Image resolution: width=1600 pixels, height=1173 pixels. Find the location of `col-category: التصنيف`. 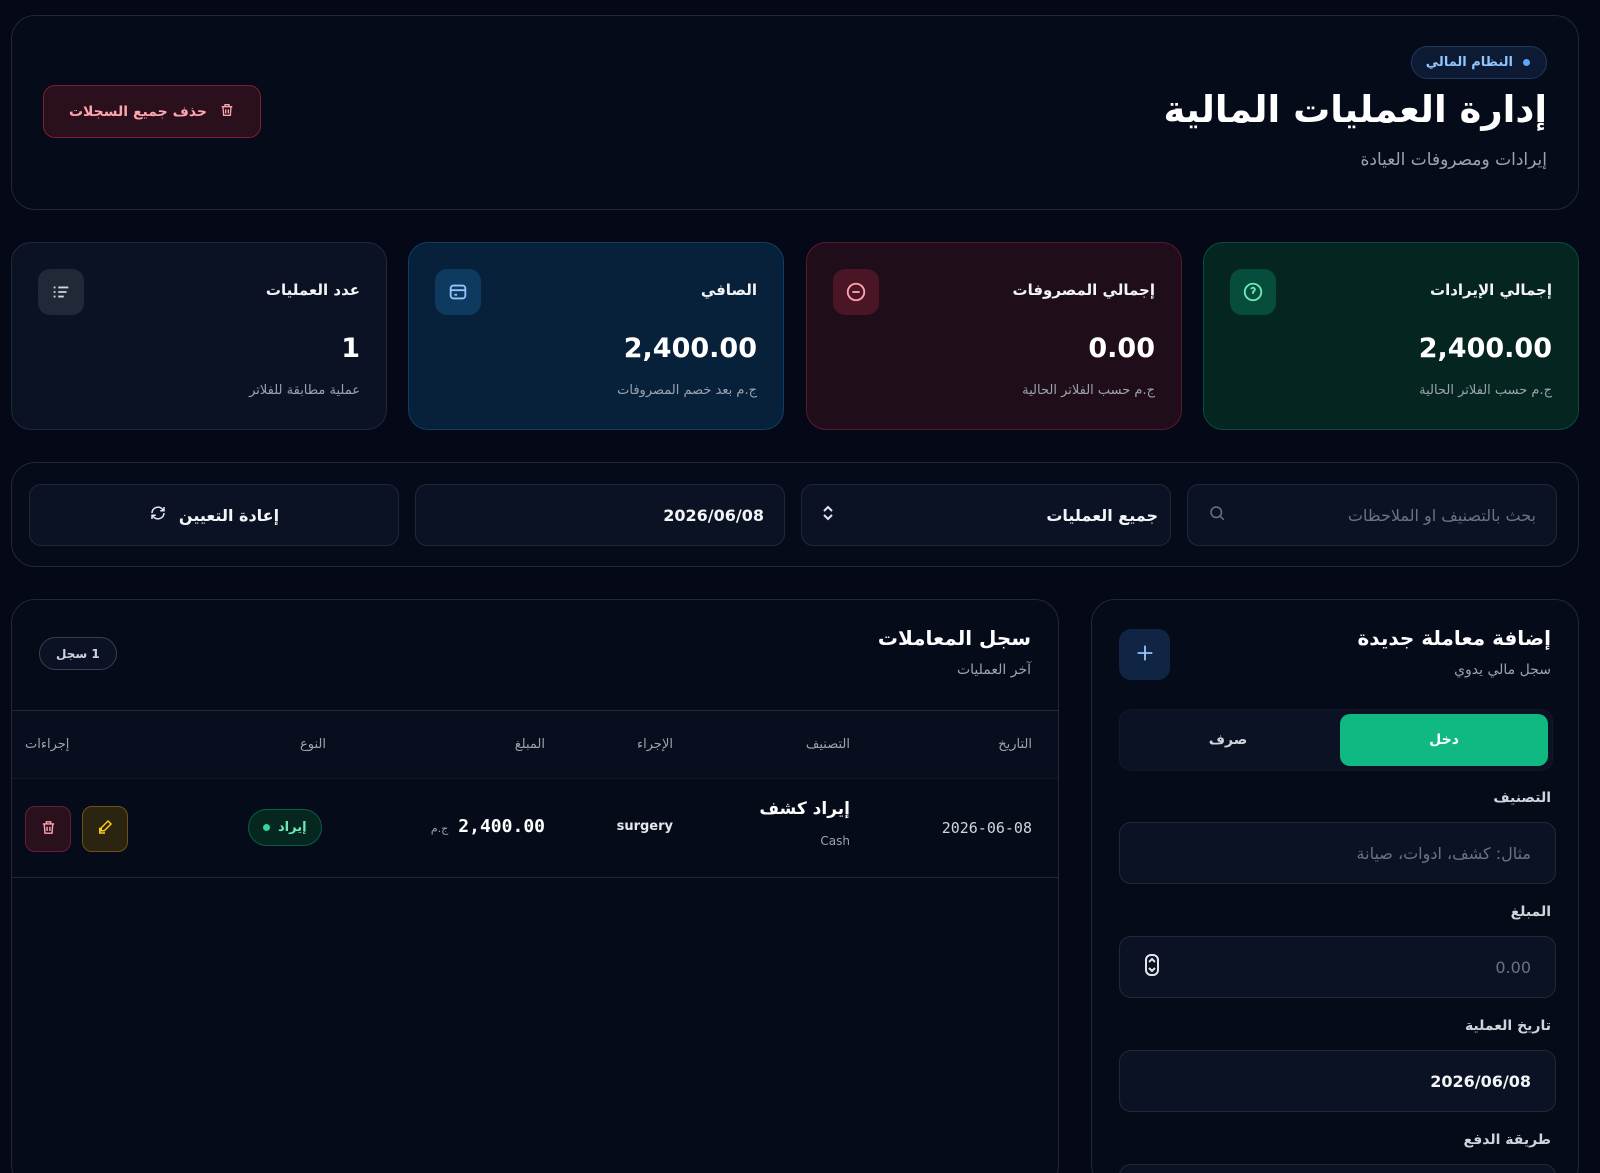

col-category: التصنيف is located at coordinates (827, 744).